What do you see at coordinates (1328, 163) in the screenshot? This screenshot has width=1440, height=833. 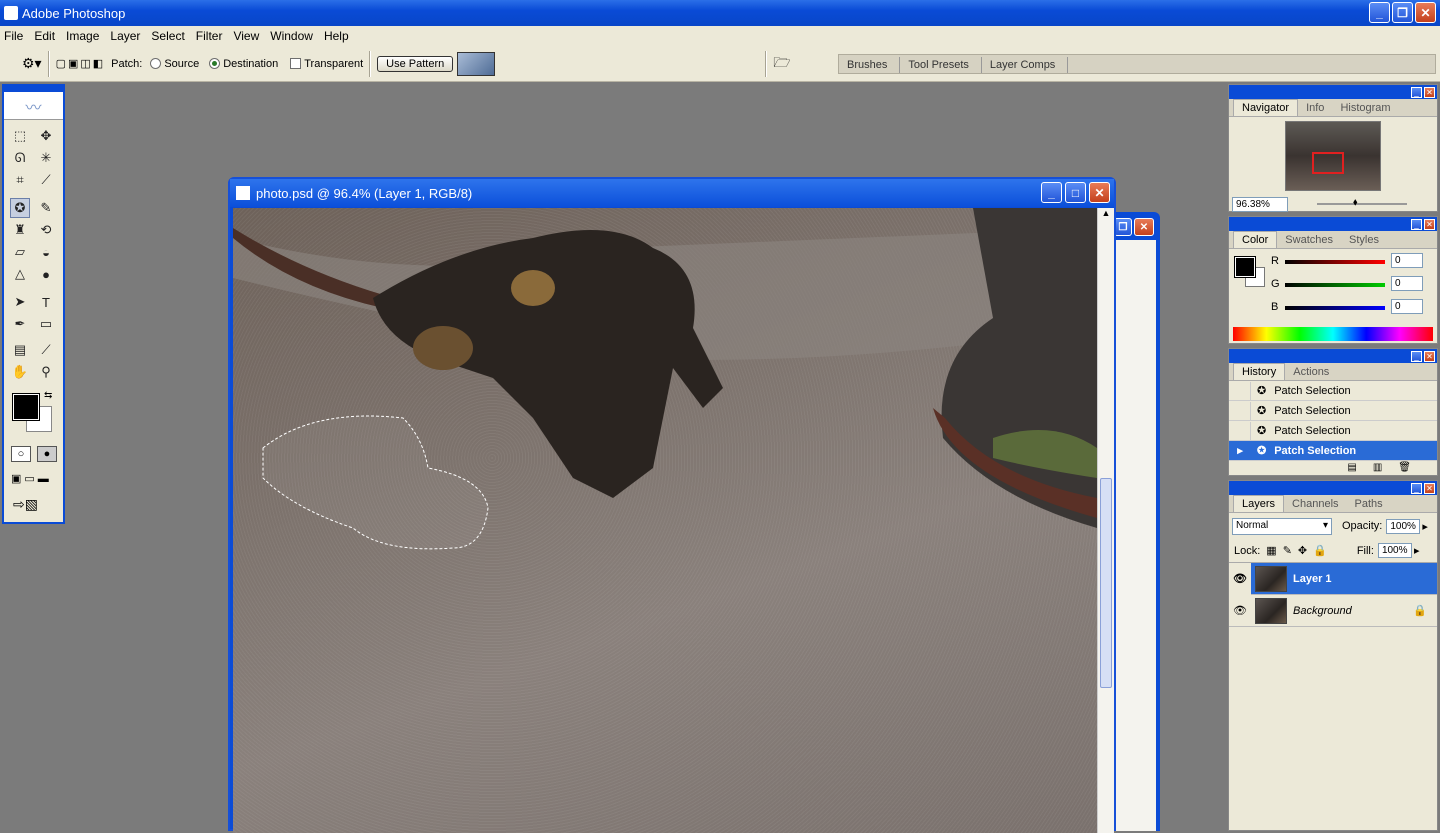 I see `navigator-view-box` at bounding box center [1328, 163].